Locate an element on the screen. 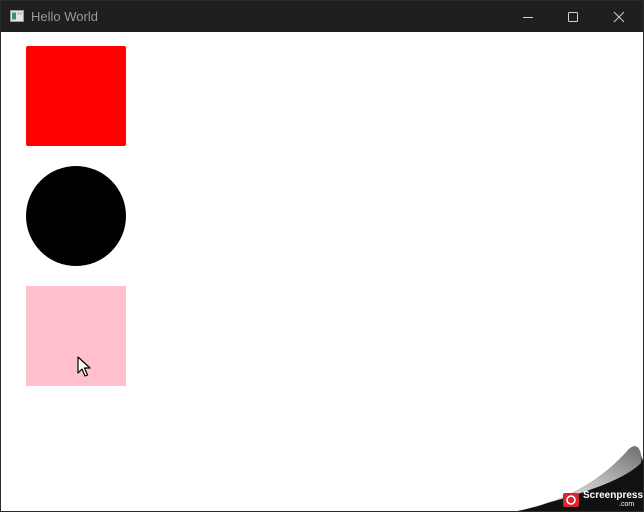 This screenshot has width=644, height=512. minimize-button is located at coordinates (528, 16).